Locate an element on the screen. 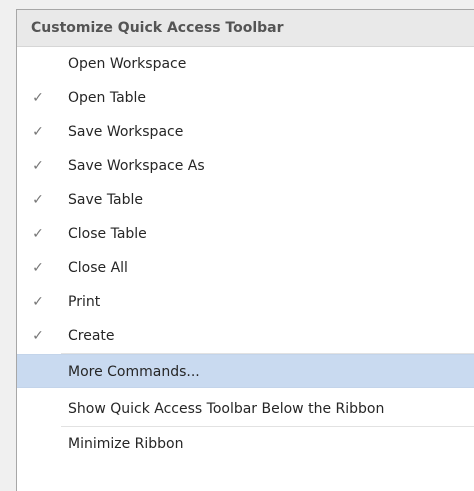 Image resolution: width=474 pixels, height=491 pixels. menu-item-label: Save Table is located at coordinates (106, 200).